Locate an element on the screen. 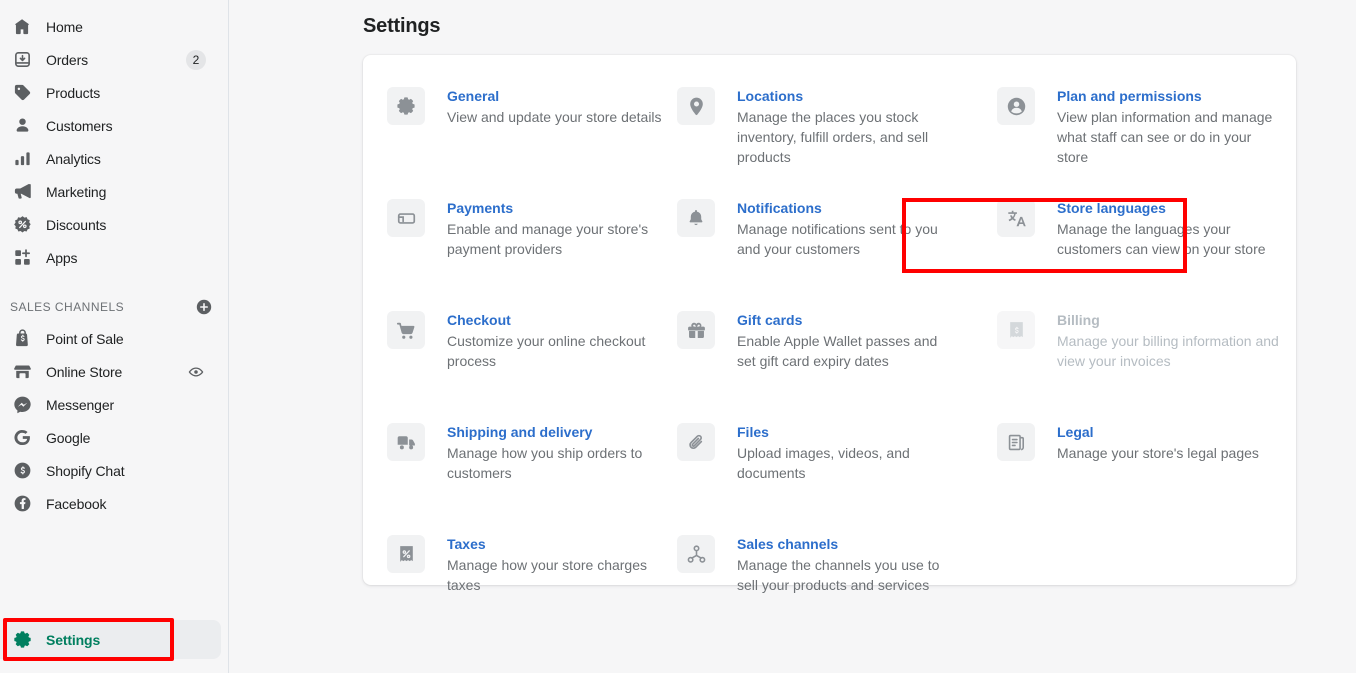  point-of-sale-icon is located at coordinates (22, 339).